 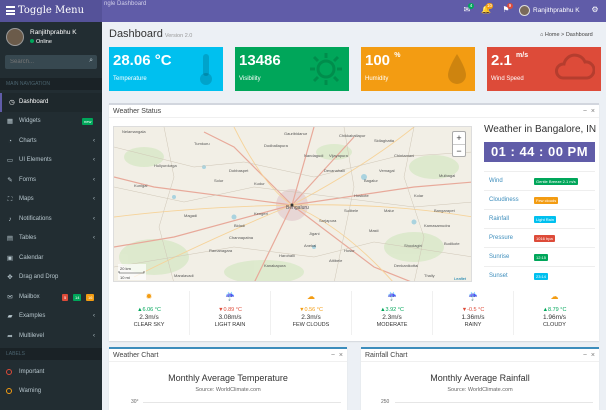 I want to click on map-place-label: Magadi, so click(x=190, y=215).